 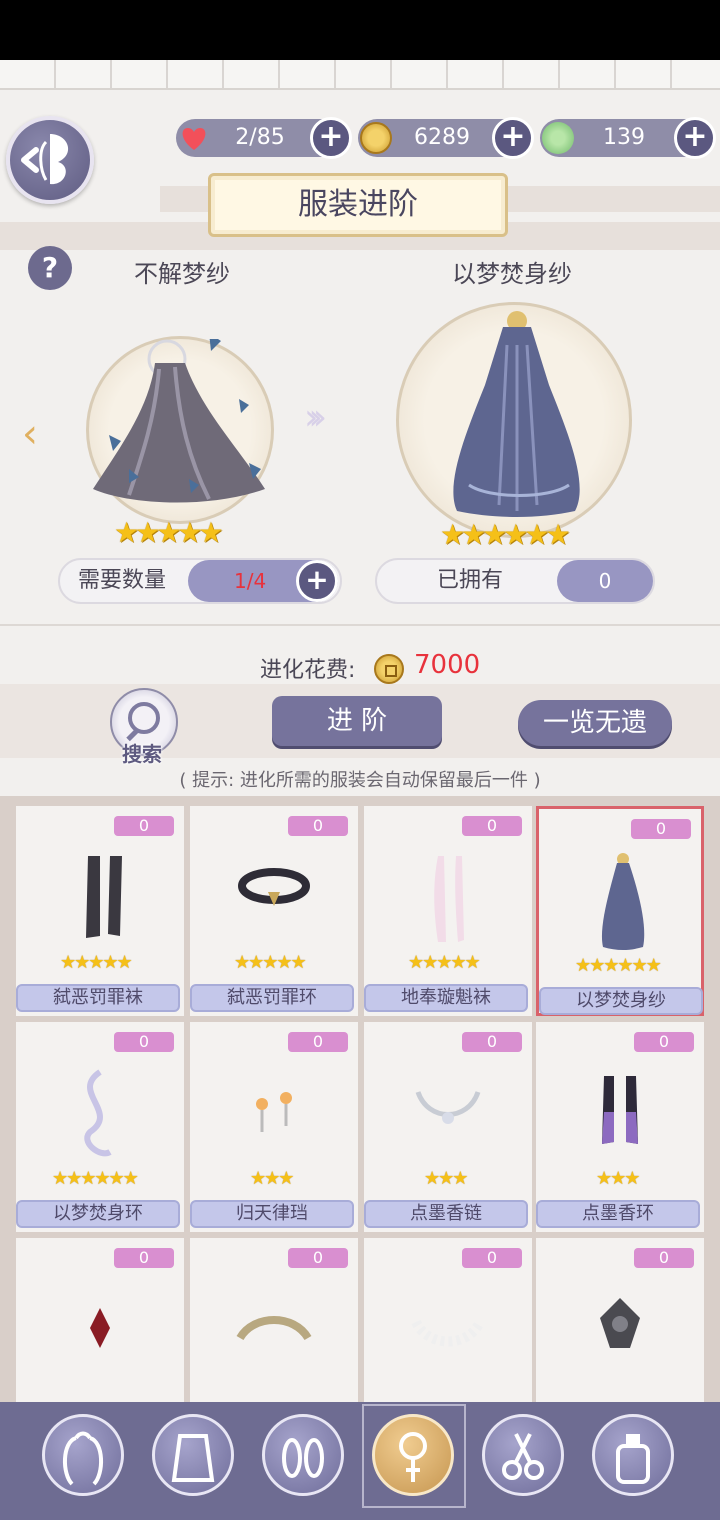 What do you see at coordinates (695, 138) in the screenshot?
I see `add-gems-button: +` at bounding box center [695, 138].